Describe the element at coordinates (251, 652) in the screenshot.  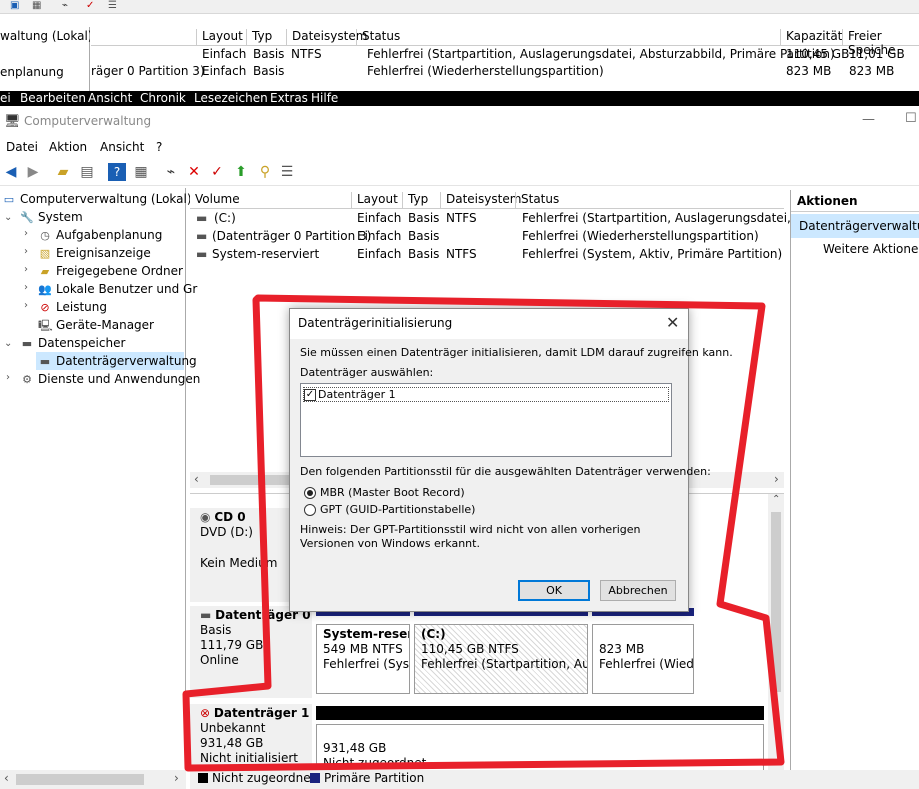
I see `disk-info-disk0: ▬ Datenträger 0 Basis 111,79 GB Online` at that location.